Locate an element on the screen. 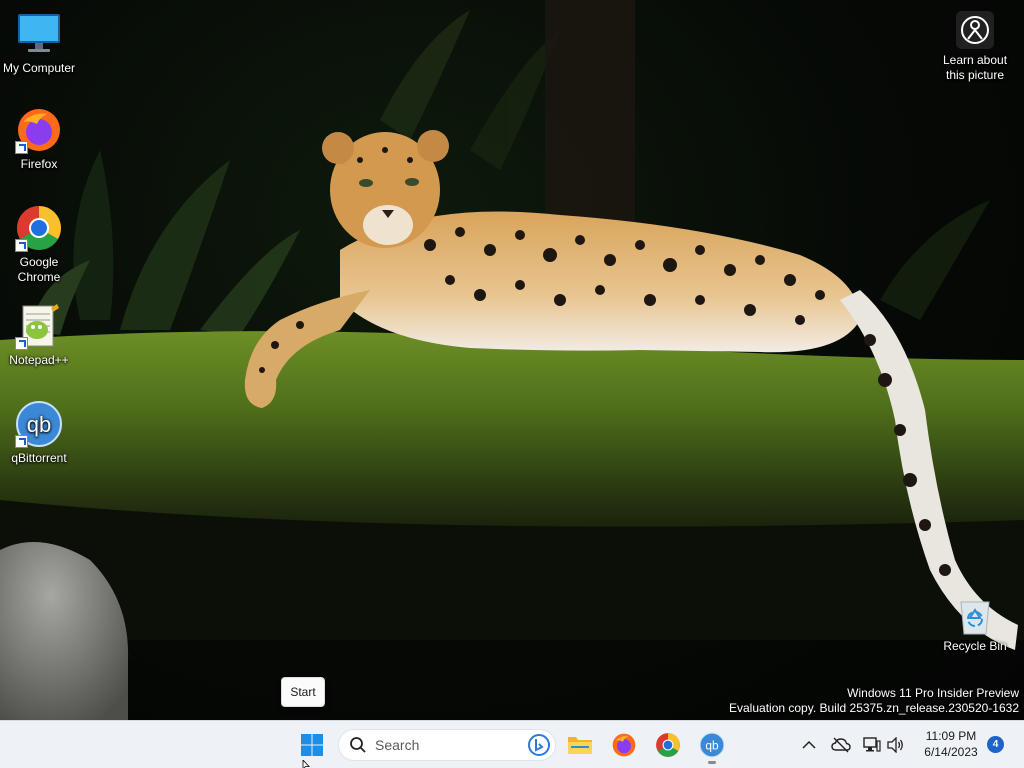 This screenshot has width=1024, height=768. clock-time: 11:09 PM is located at coordinates (951, 736).